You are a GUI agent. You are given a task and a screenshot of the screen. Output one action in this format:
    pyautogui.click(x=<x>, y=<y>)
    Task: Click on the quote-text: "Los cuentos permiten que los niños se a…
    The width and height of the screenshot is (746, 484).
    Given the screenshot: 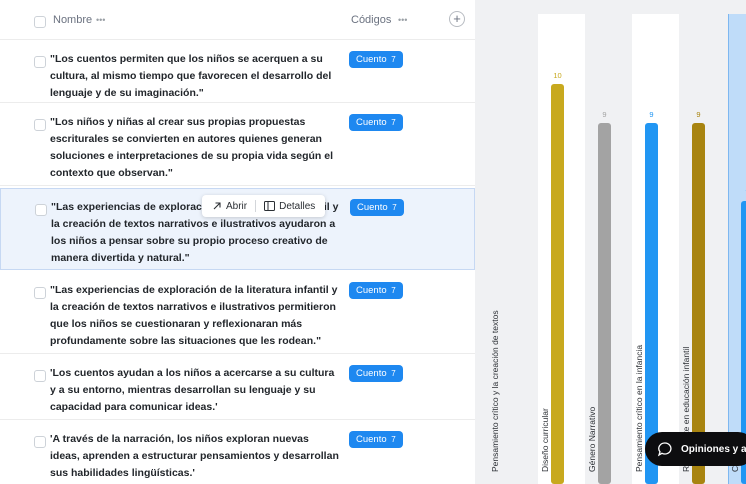 What is the action you would take?
    pyautogui.click(x=191, y=76)
    